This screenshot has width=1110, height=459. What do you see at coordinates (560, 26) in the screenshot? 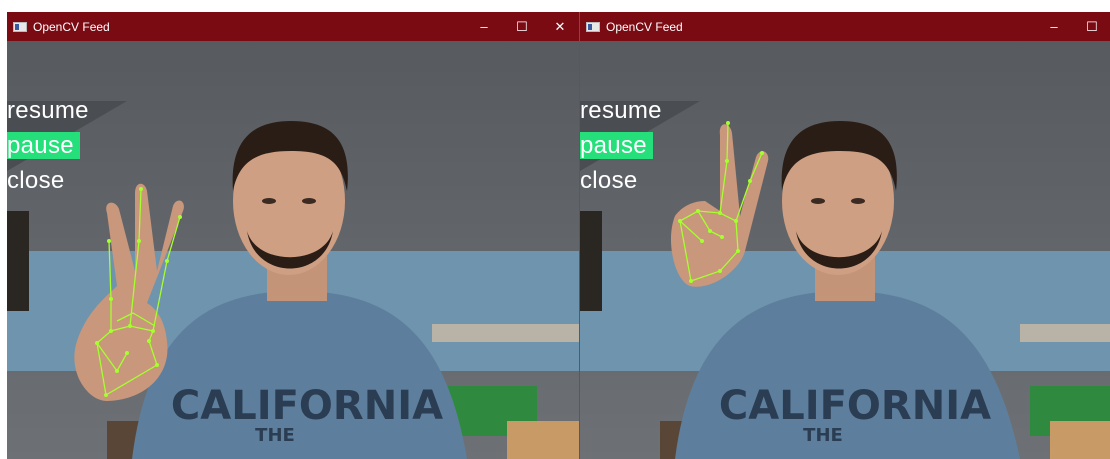
I see `close-button: ✕` at bounding box center [560, 26].